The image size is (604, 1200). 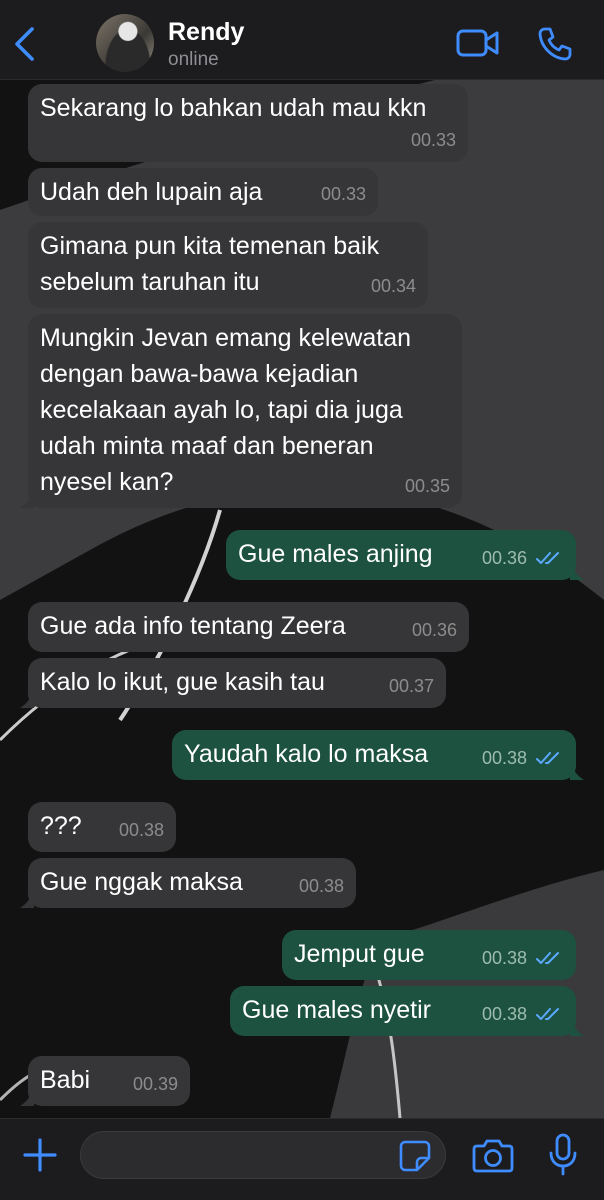 I want to click on sticker-button, so click(x=415, y=1156).